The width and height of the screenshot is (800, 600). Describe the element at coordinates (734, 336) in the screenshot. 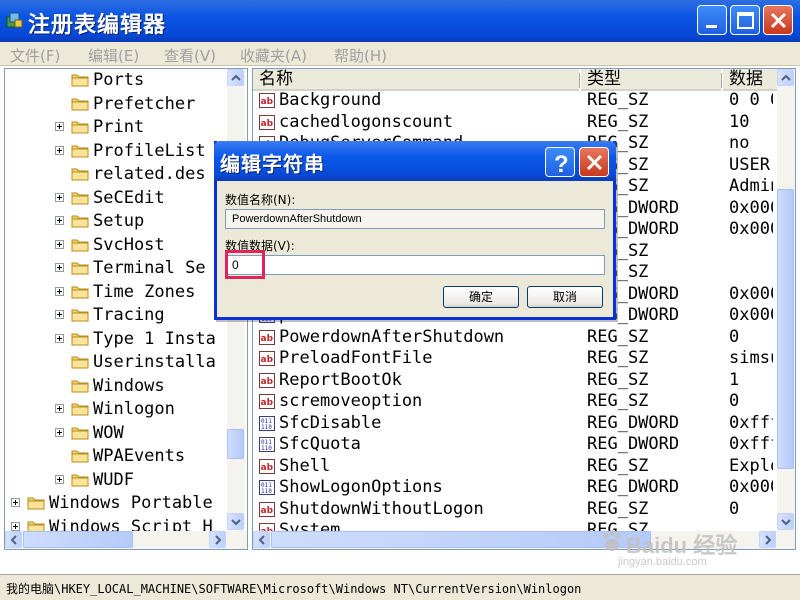

I see `value-data: 0` at that location.